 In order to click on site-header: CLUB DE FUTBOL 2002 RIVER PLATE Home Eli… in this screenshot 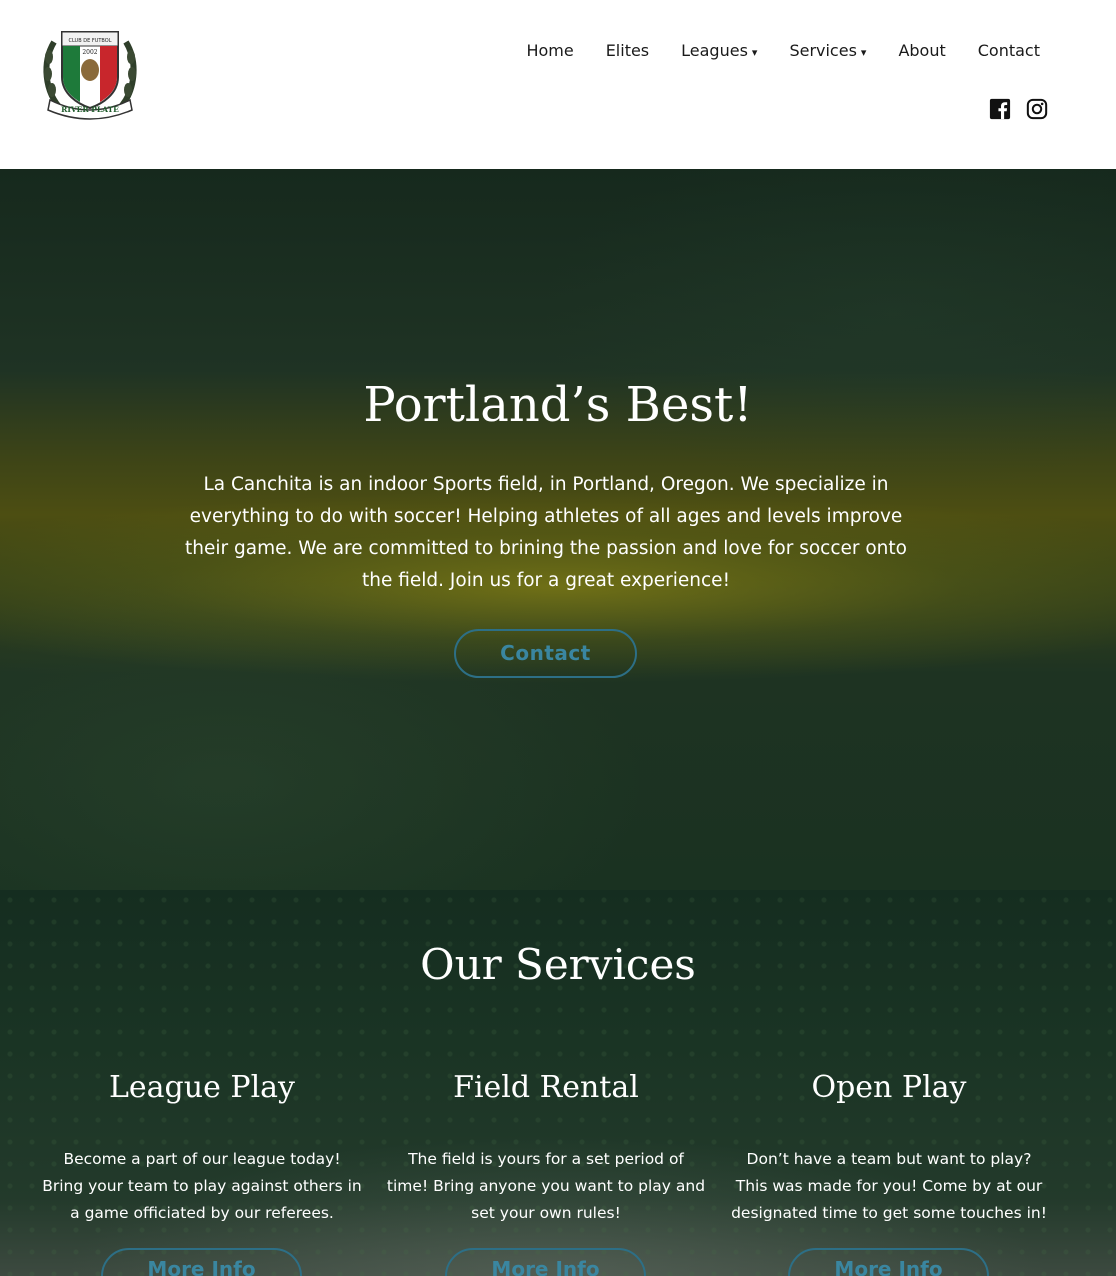, I will do `click(558, 84)`.